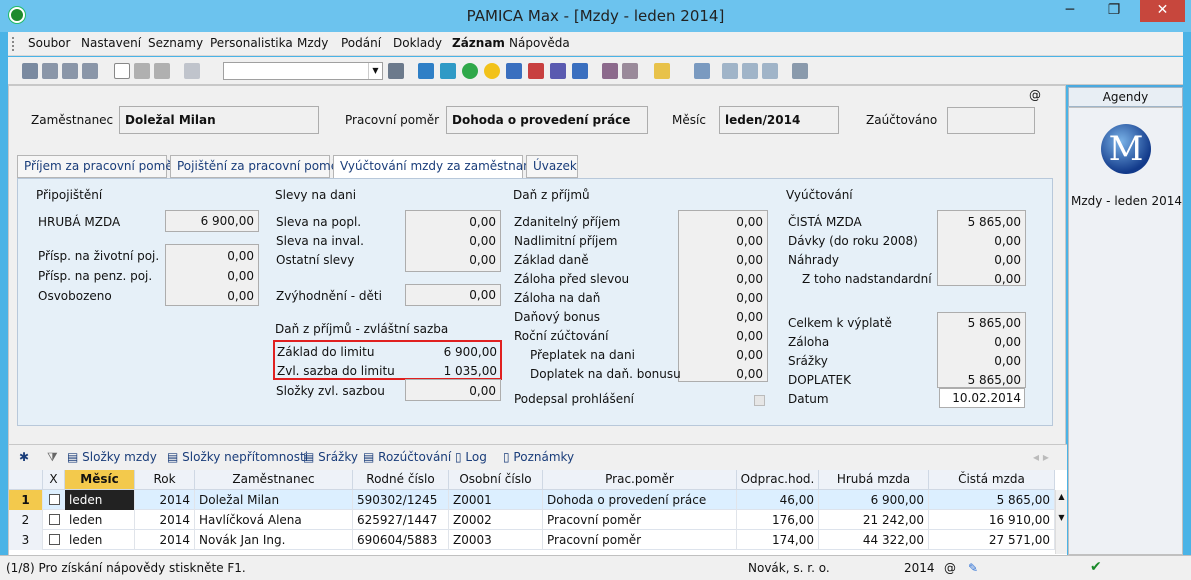 Image resolution: width=1191 pixels, height=580 pixels. Describe the element at coordinates (448, 71) in the screenshot. I see `person-up-icon` at that location.